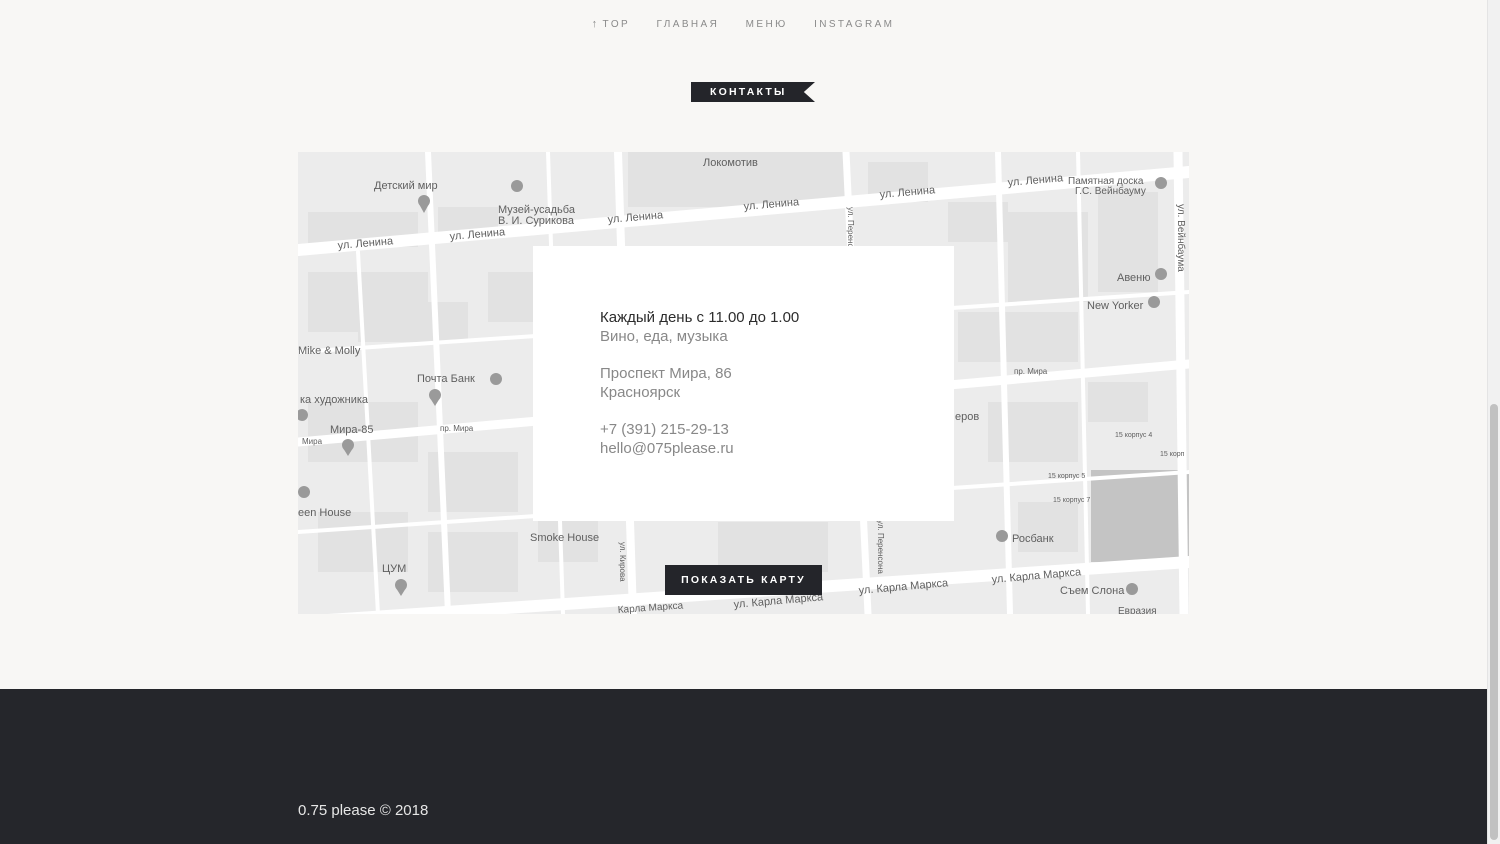 This screenshot has width=1500, height=844. Describe the element at coordinates (1181, 238) in the screenshot. I see `map-label: ул. Вейнбаума` at that location.